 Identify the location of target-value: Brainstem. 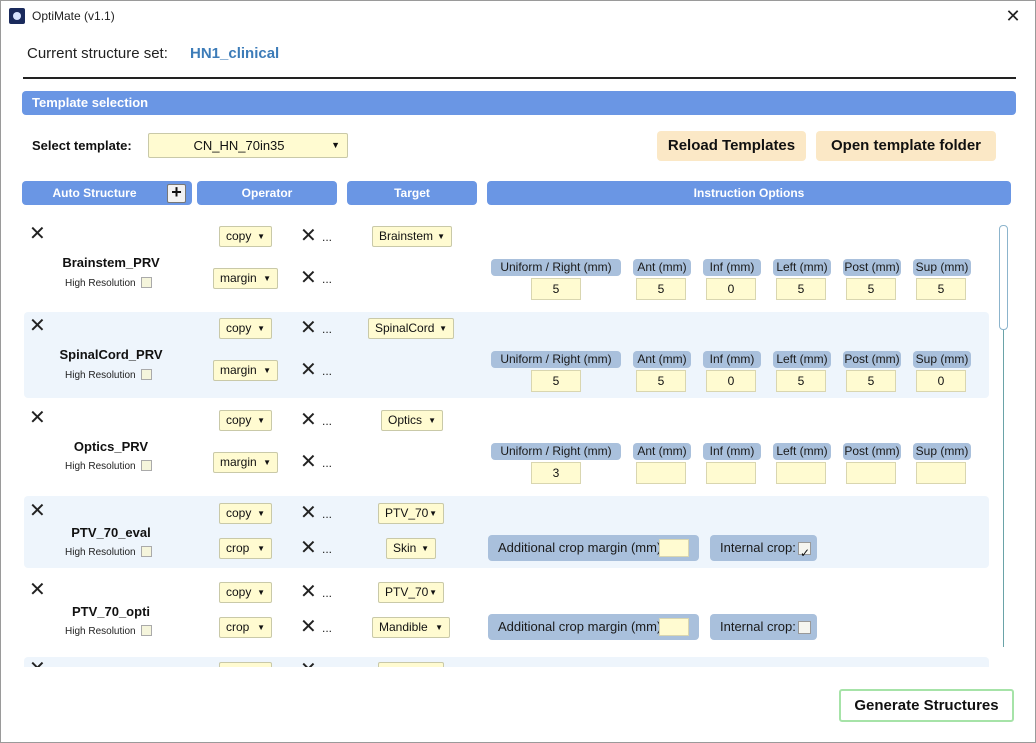
(406, 236).